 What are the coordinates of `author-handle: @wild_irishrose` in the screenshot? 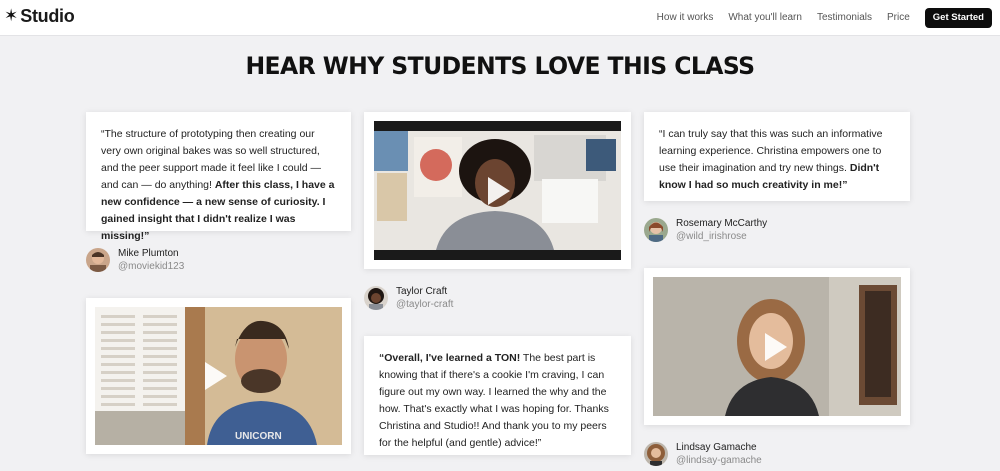 It's located at (711, 236).